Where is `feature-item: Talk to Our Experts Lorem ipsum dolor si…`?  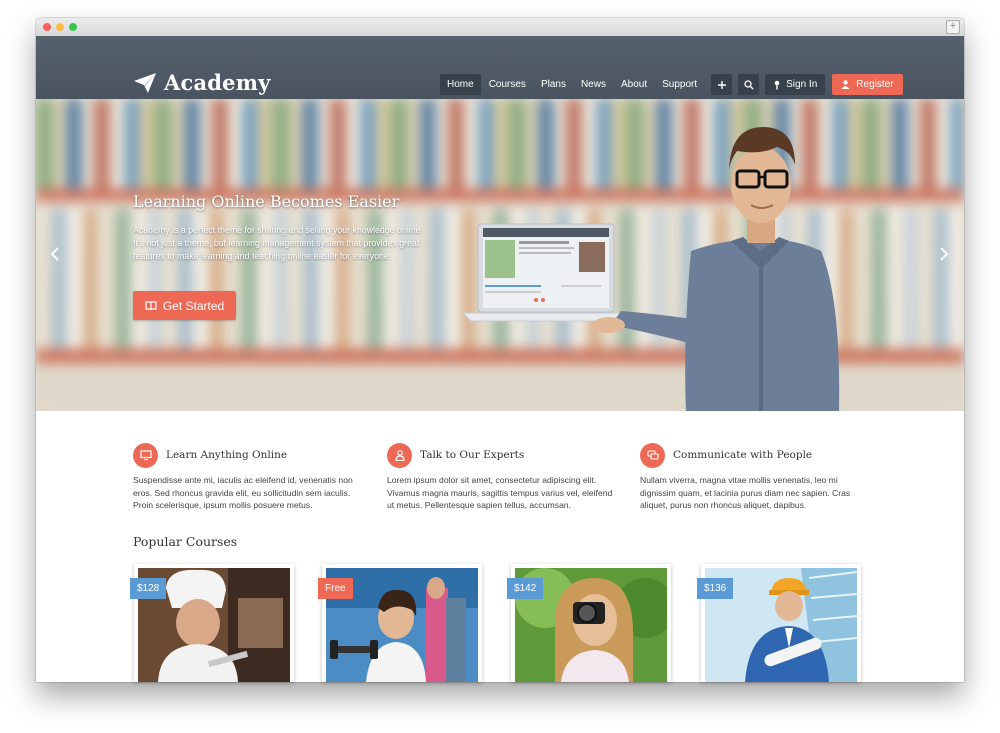 feature-item: Talk to Our Experts Lorem ipsum dolor si… is located at coordinates (502, 477).